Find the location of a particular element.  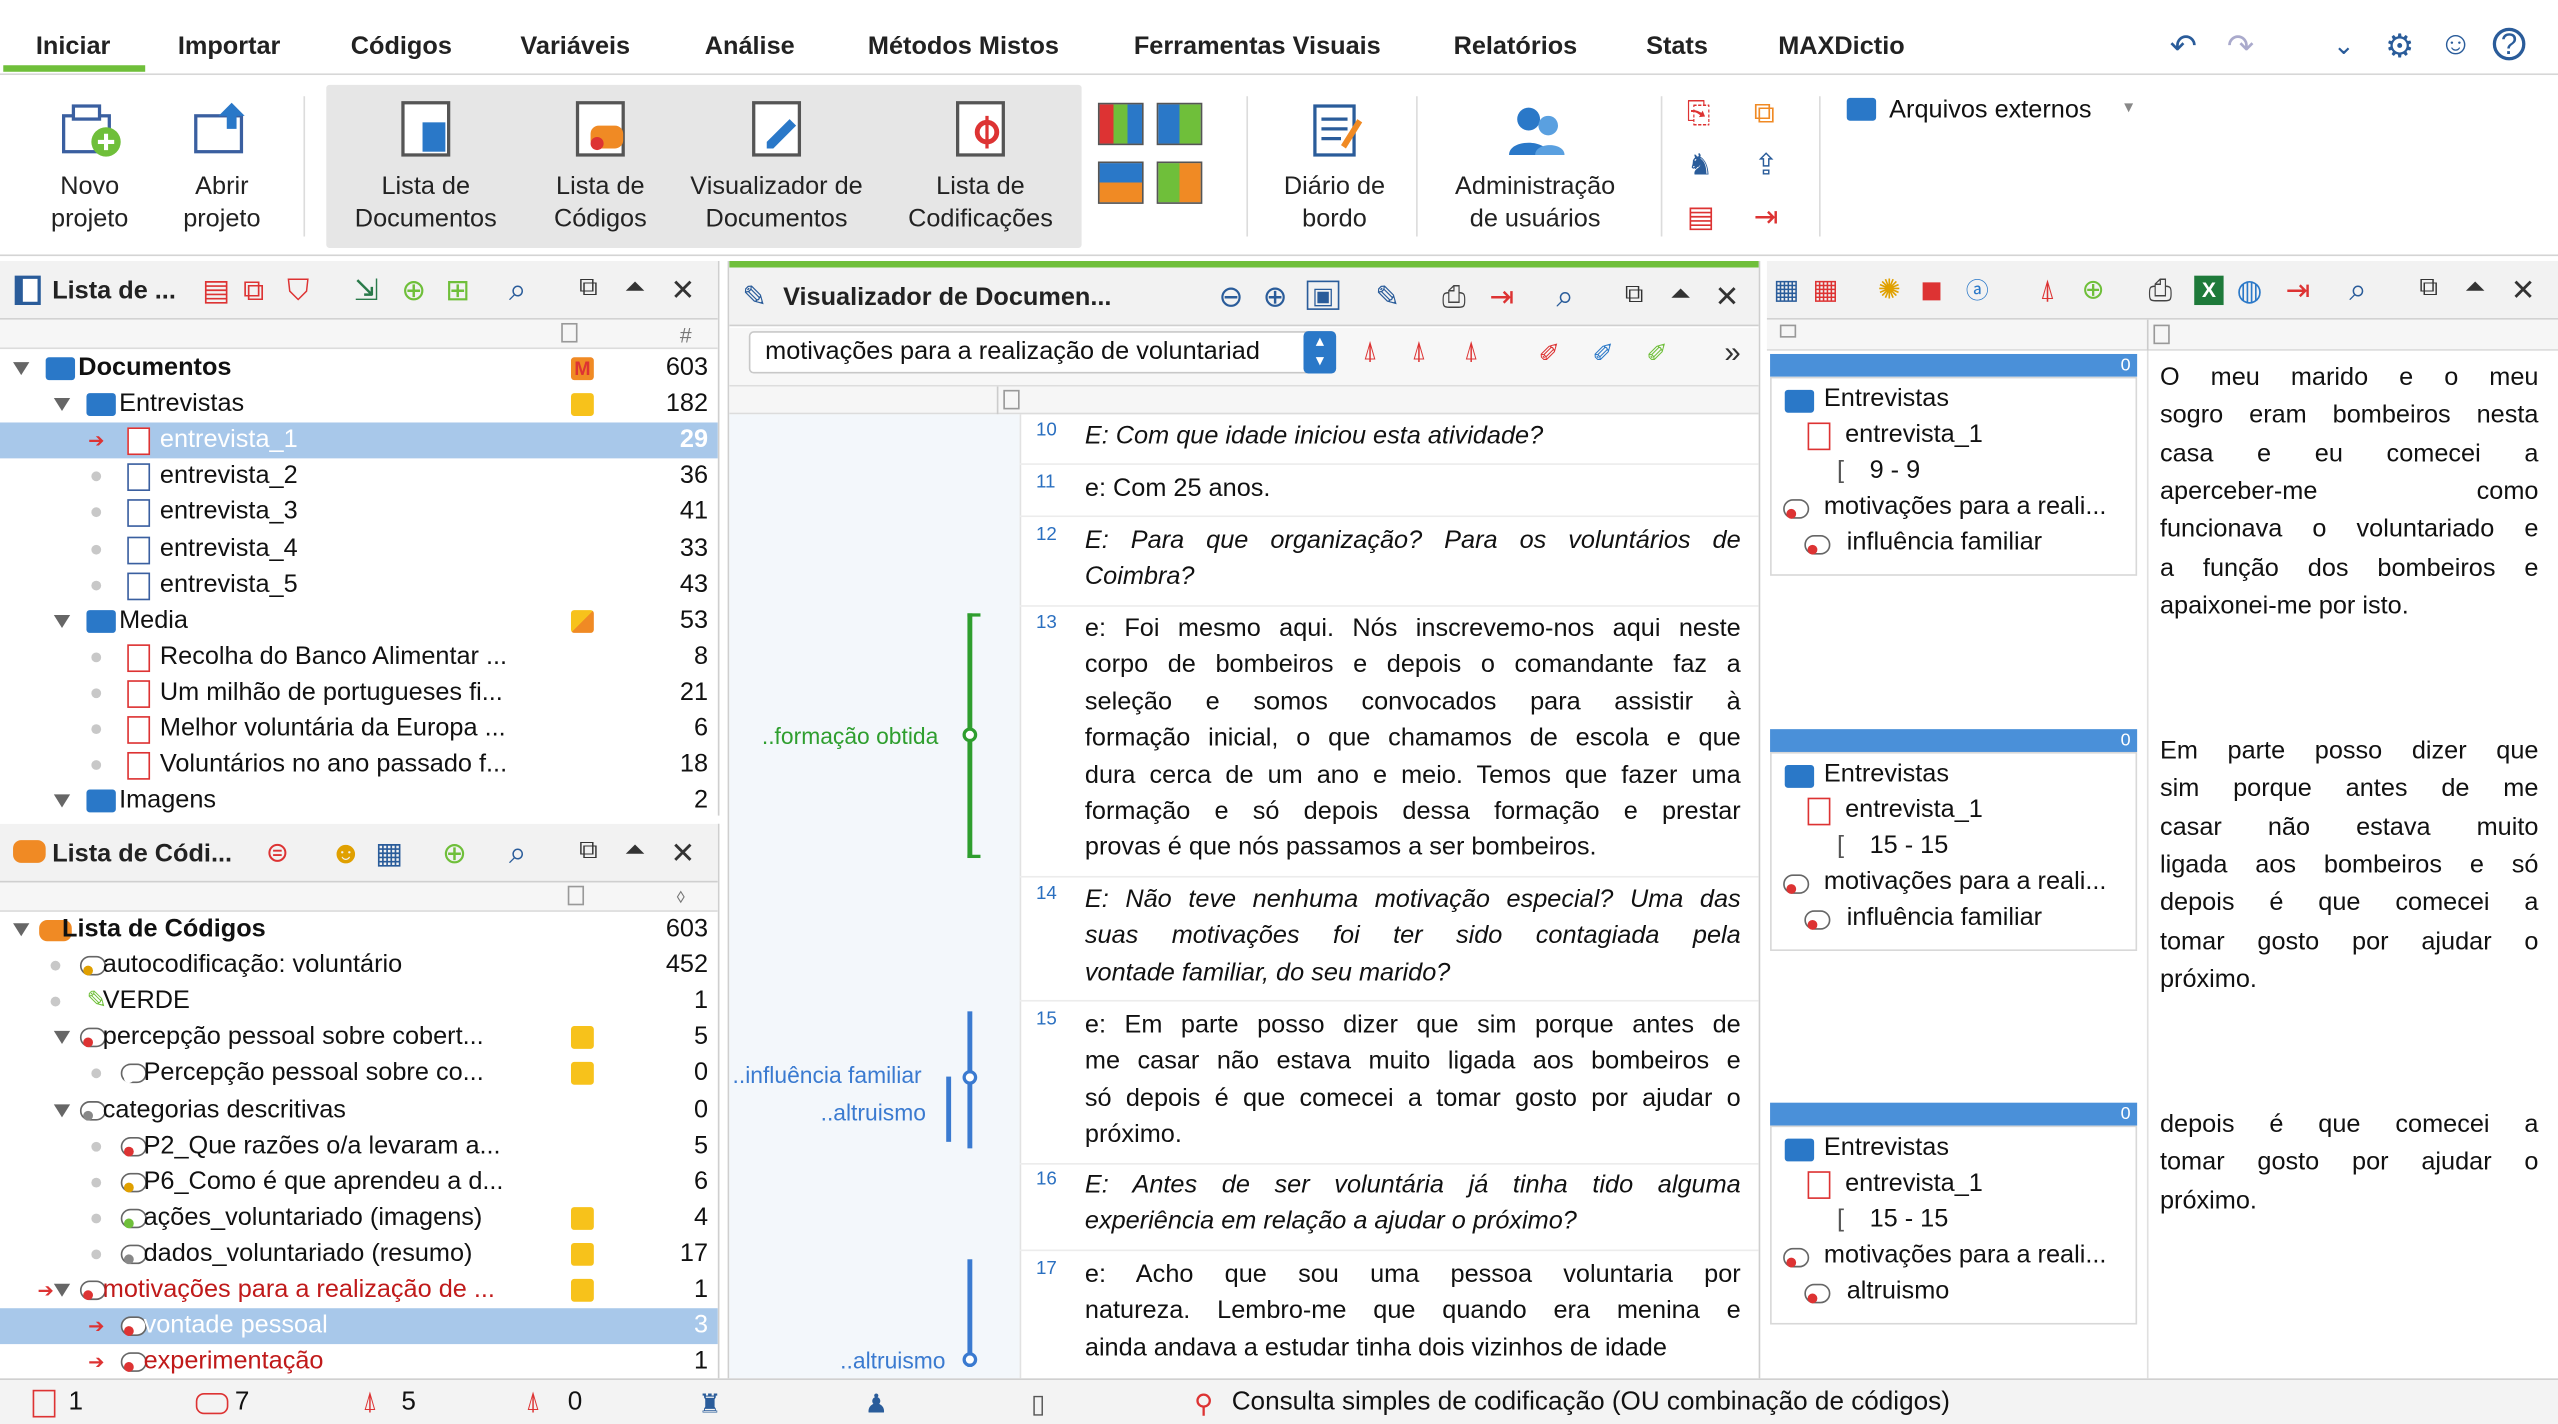

tree-row-document: Entrevistas 182 is located at coordinates (359, 405).